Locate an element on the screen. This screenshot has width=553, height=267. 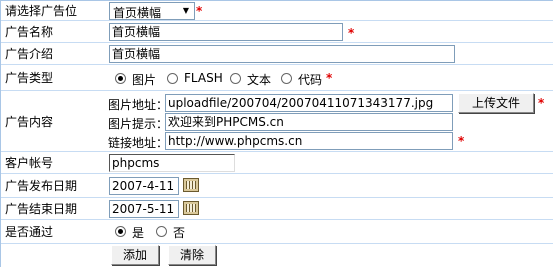
image-tip-label: 图片提示： is located at coordinates (138, 124).